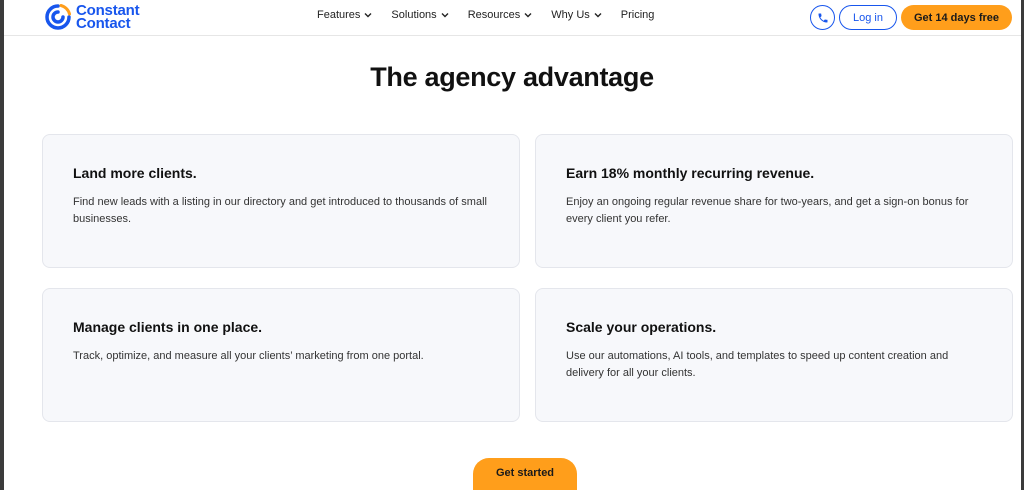 Image resolution: width=1024 pixels, height=490 pixels. What do you see at coordinates (570, 15) in the screenshot?
I see `nav-item-label: Why Us` at bounding box center [570, 15].